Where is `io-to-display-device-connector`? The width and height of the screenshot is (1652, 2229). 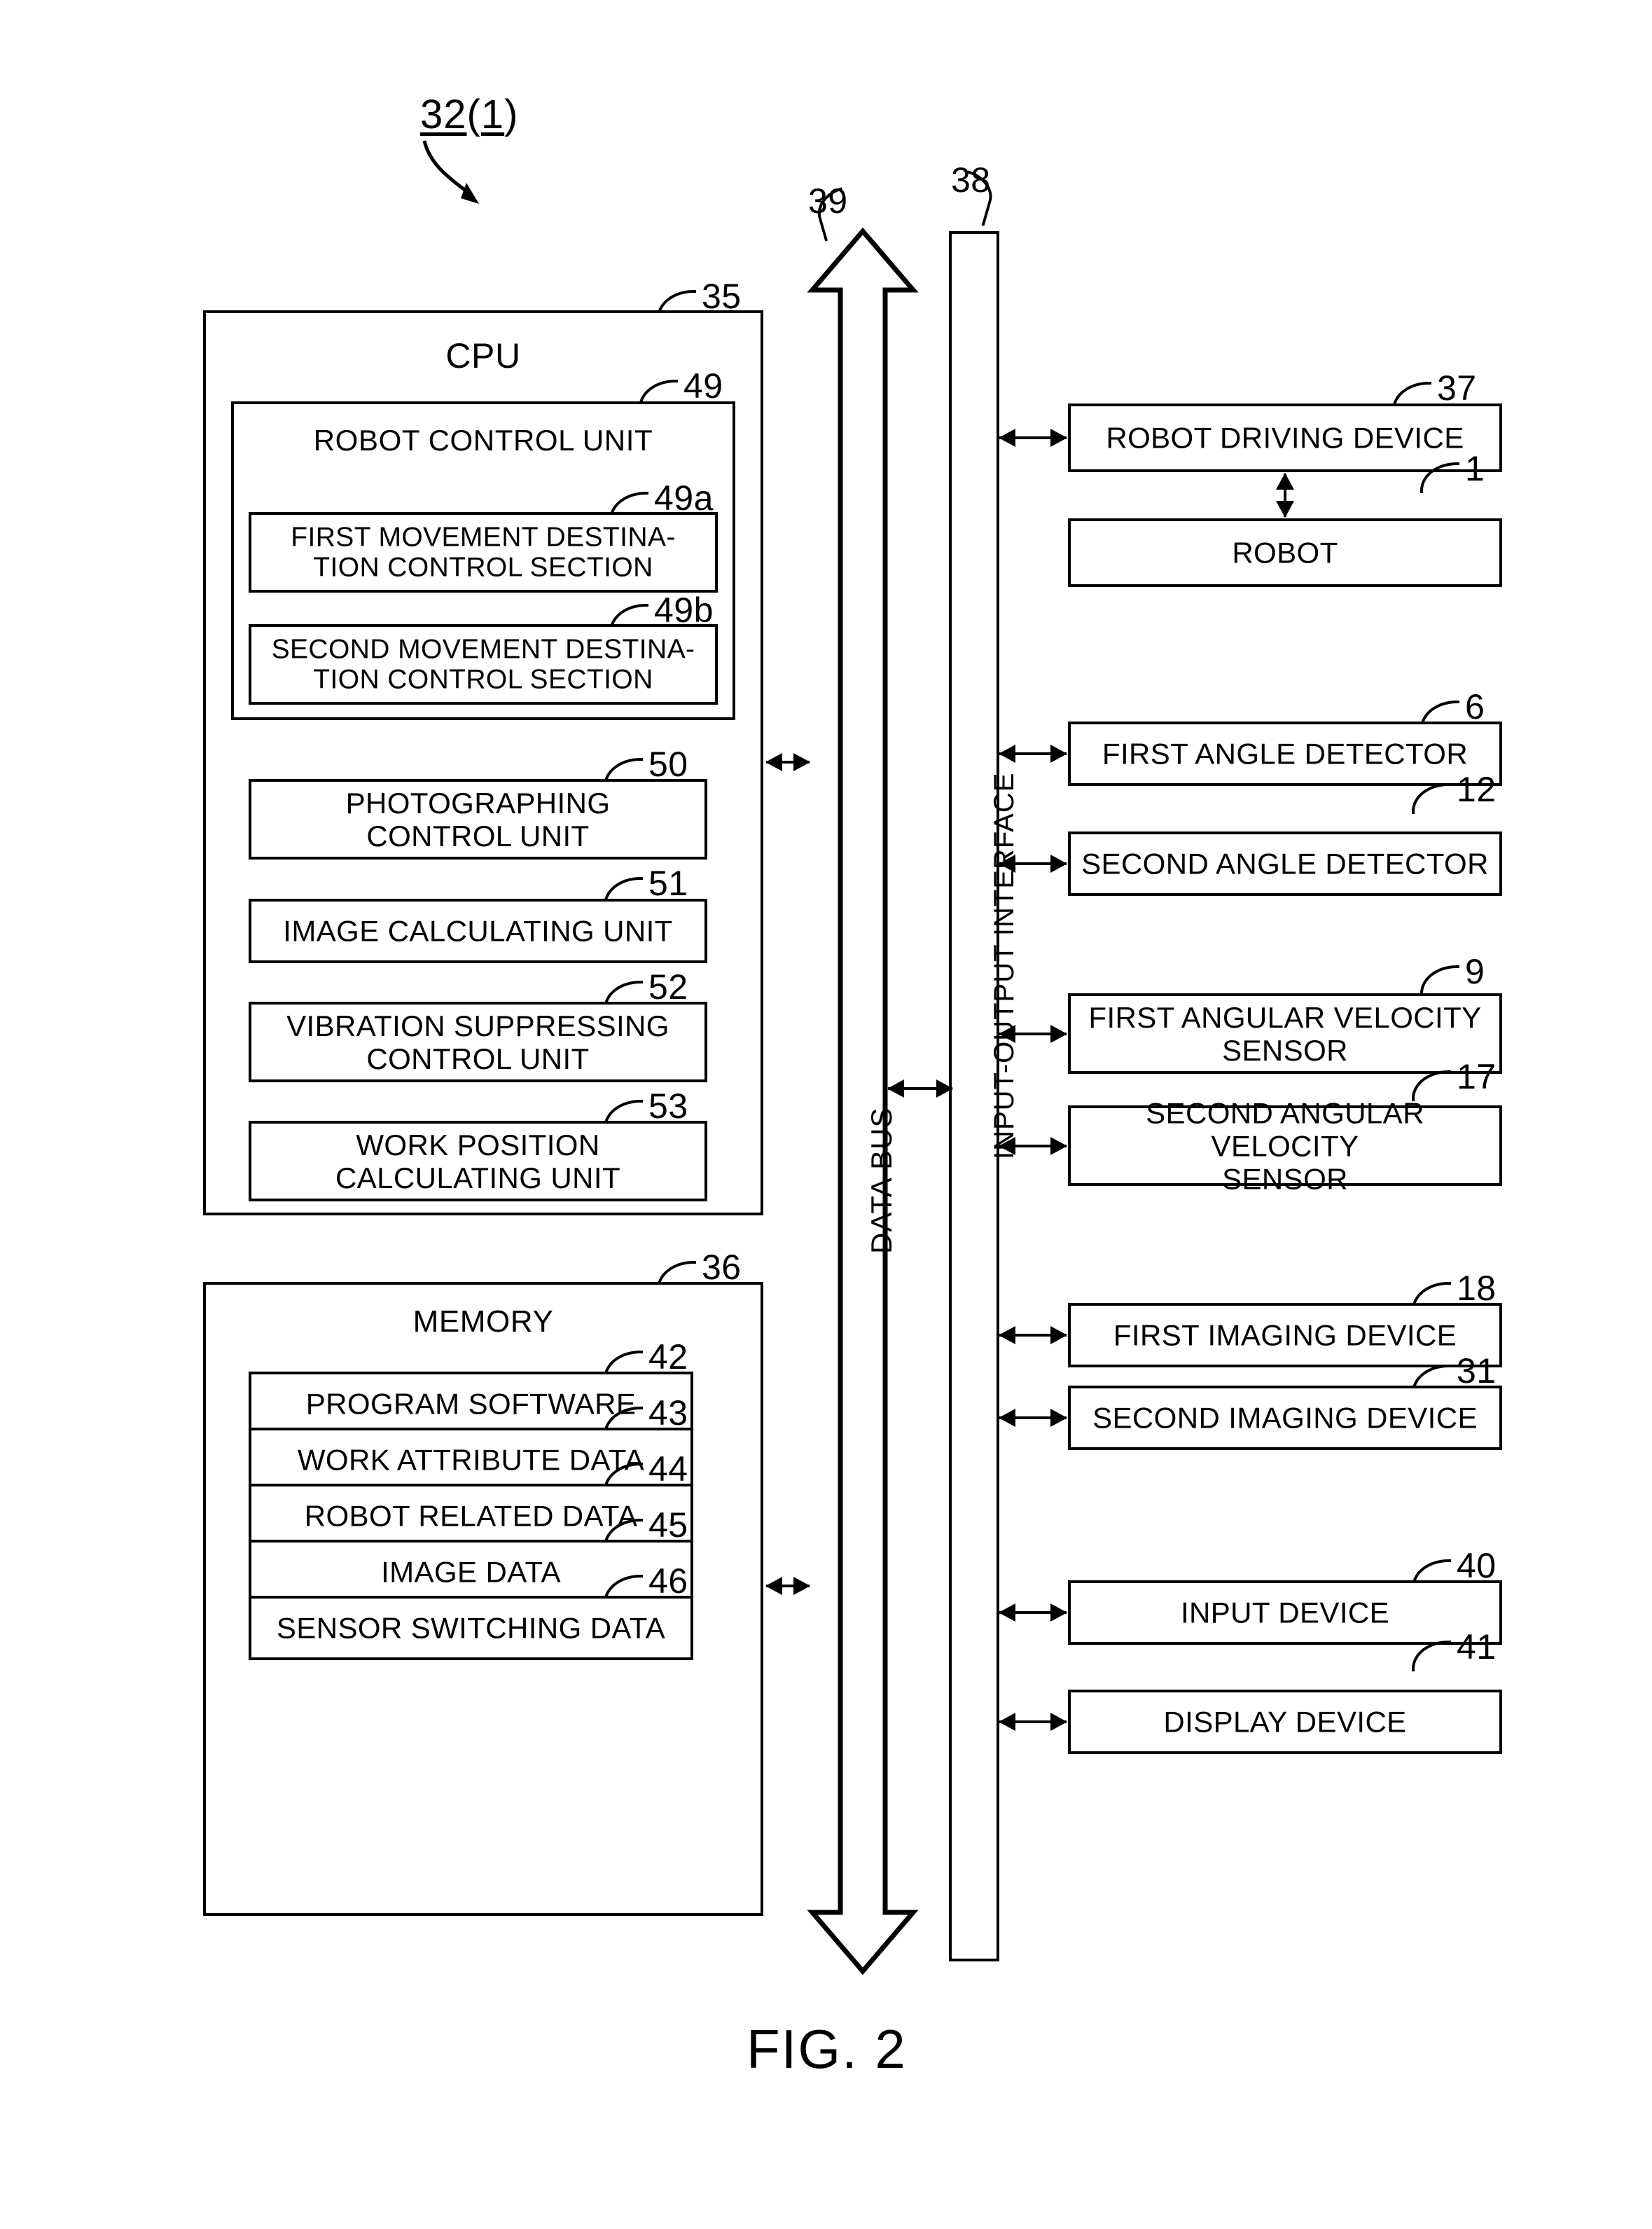
io-to-display-device-connector is located at coordinates (1033, 1722).